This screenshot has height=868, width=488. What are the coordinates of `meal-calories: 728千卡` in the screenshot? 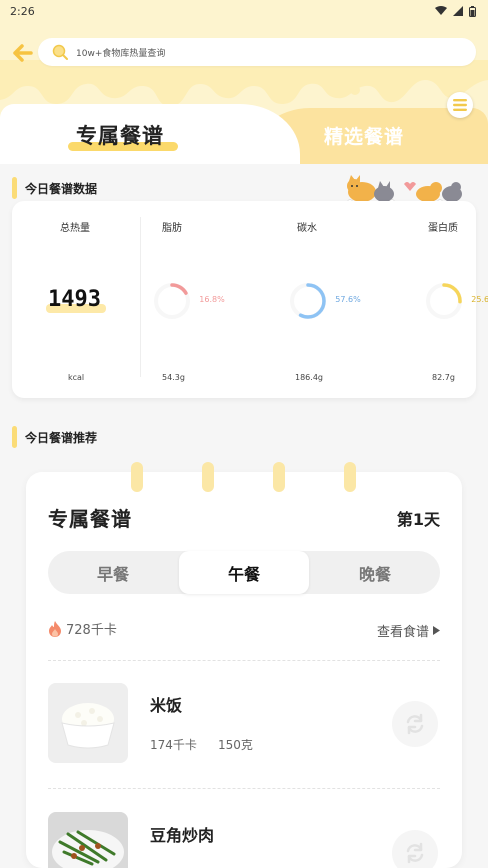 It's located at (82, 628).